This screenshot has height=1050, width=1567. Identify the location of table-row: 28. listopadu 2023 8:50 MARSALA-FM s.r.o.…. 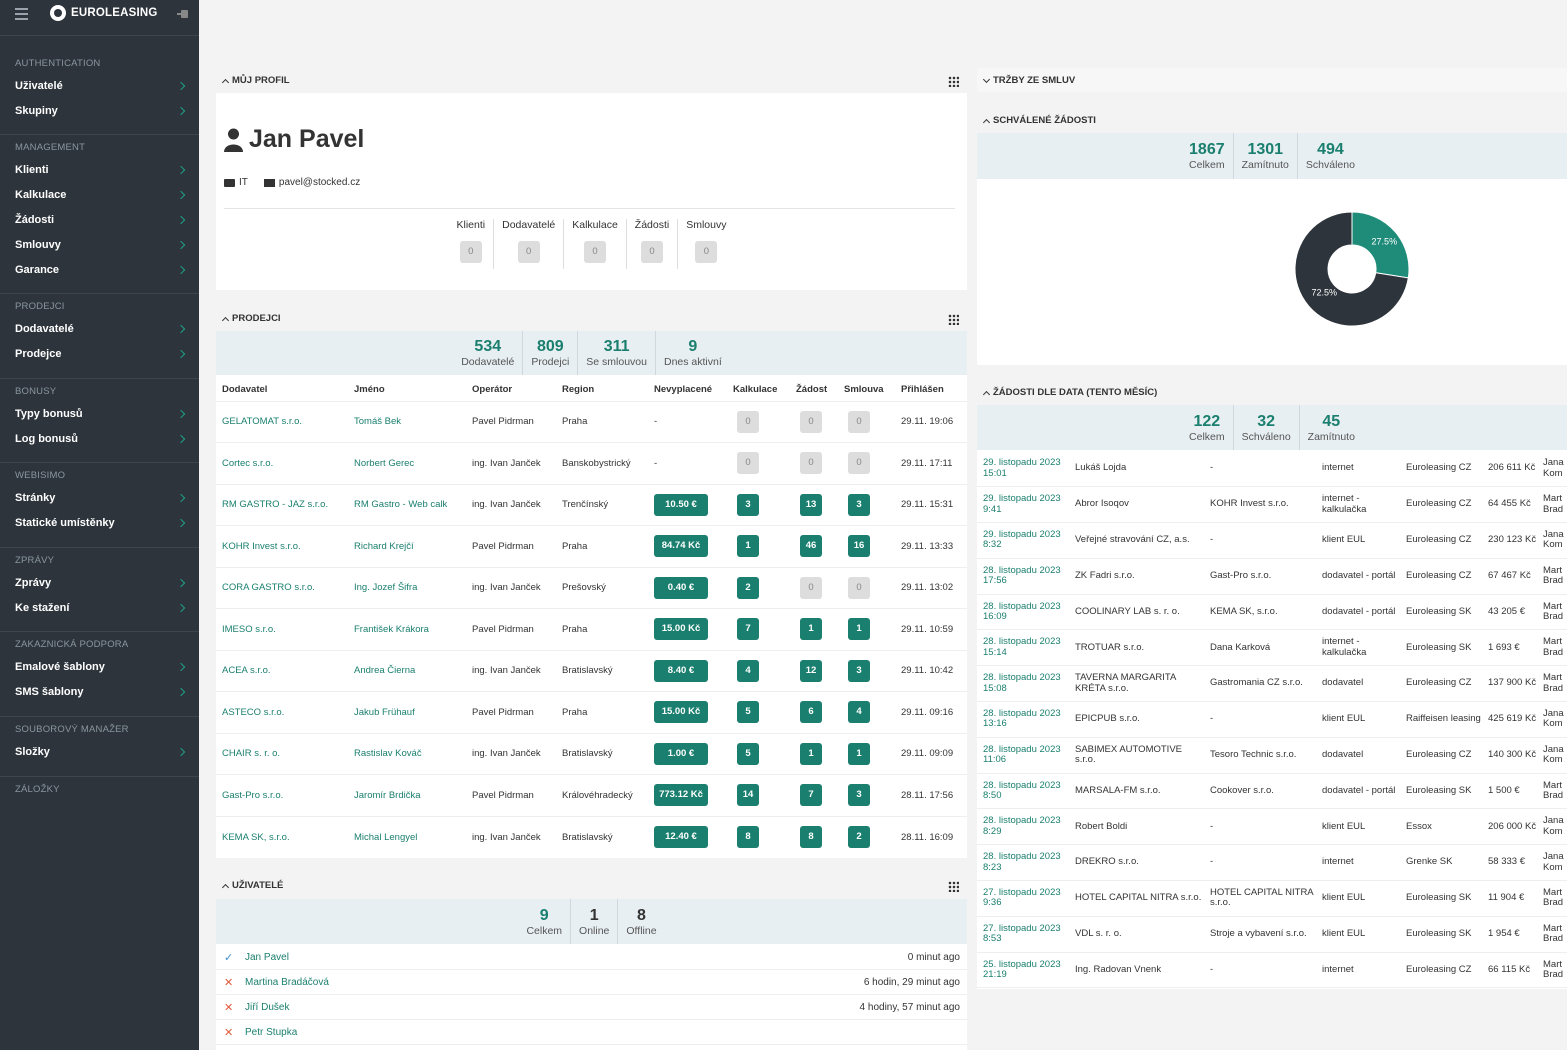
(1272, 791).